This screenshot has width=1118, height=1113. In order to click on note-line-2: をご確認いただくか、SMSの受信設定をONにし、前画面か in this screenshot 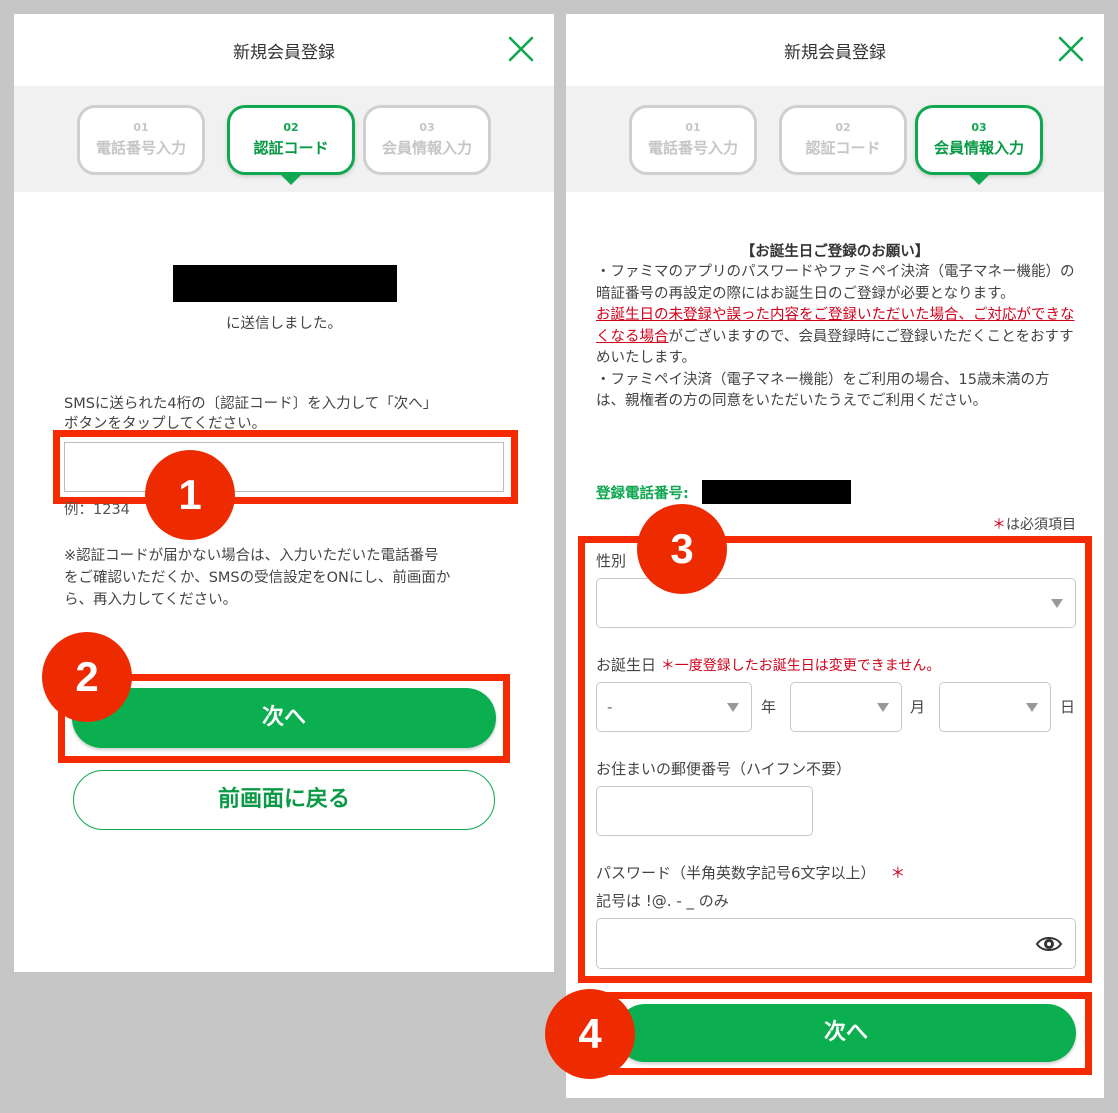, I will do `click(257, 578)`.